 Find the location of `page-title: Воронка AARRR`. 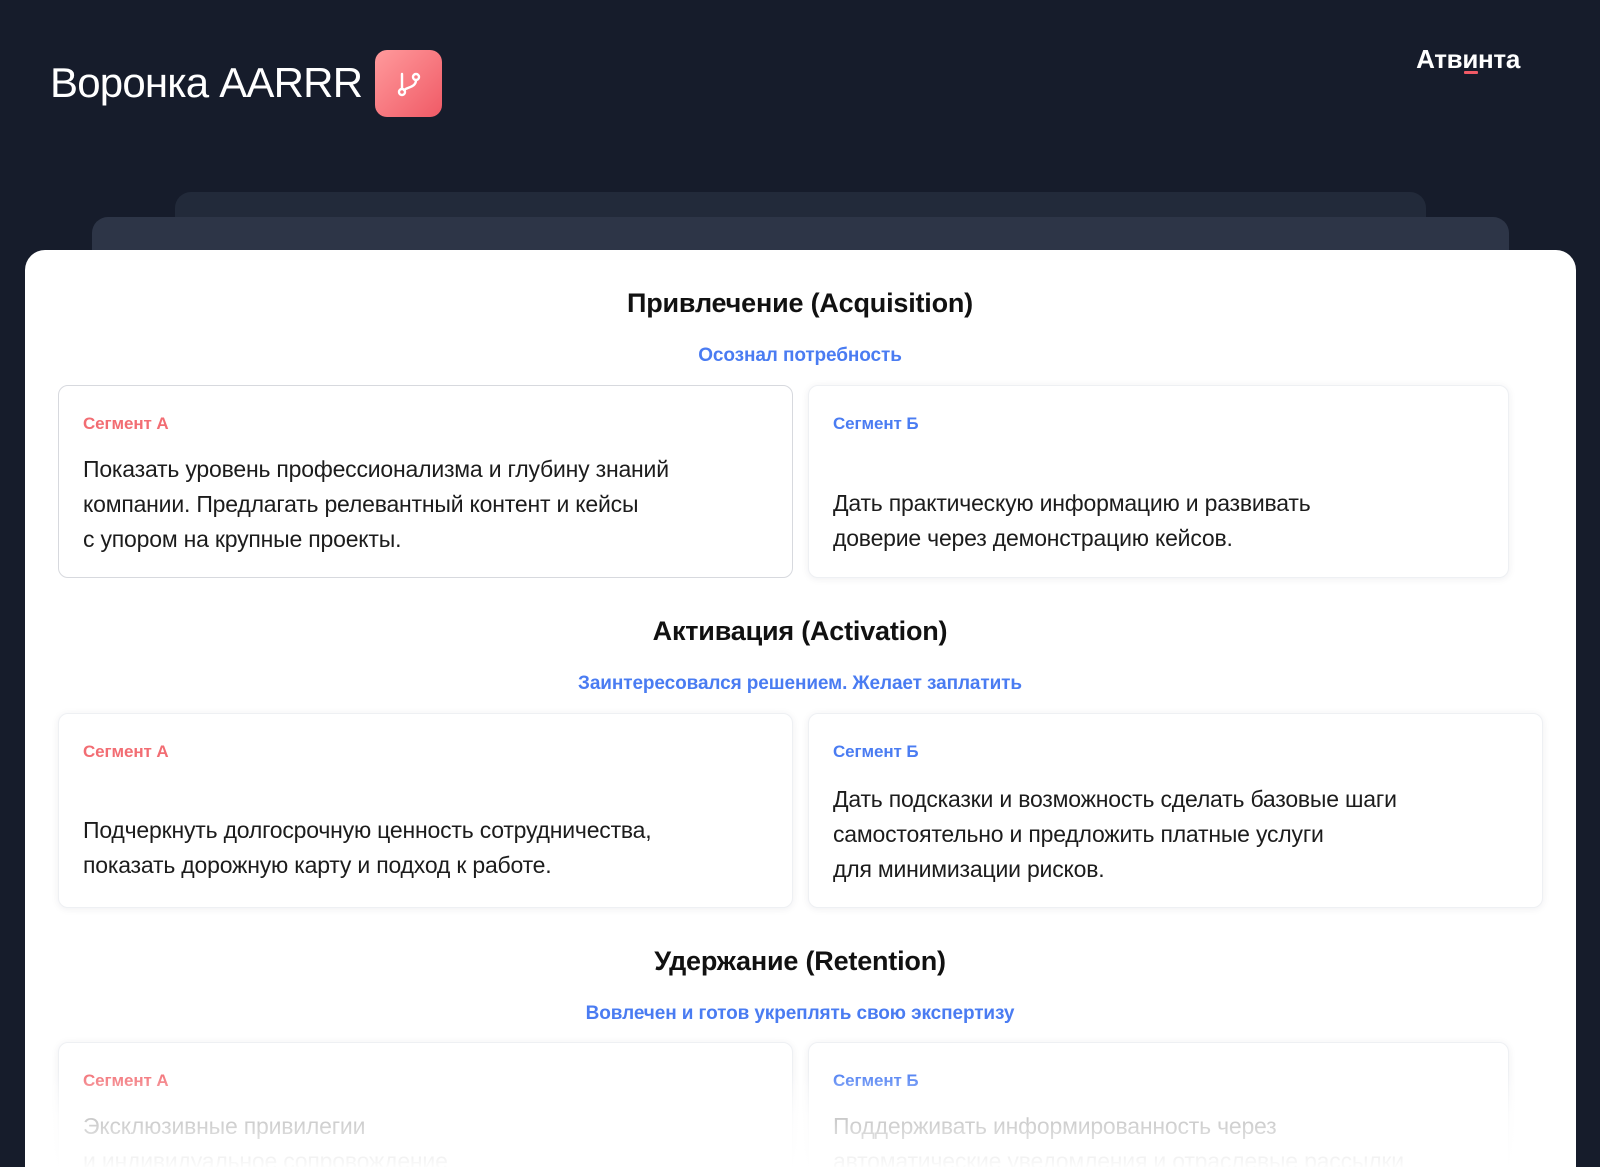

page-title: Воронка AARRR is located at coordinates (206, 82).